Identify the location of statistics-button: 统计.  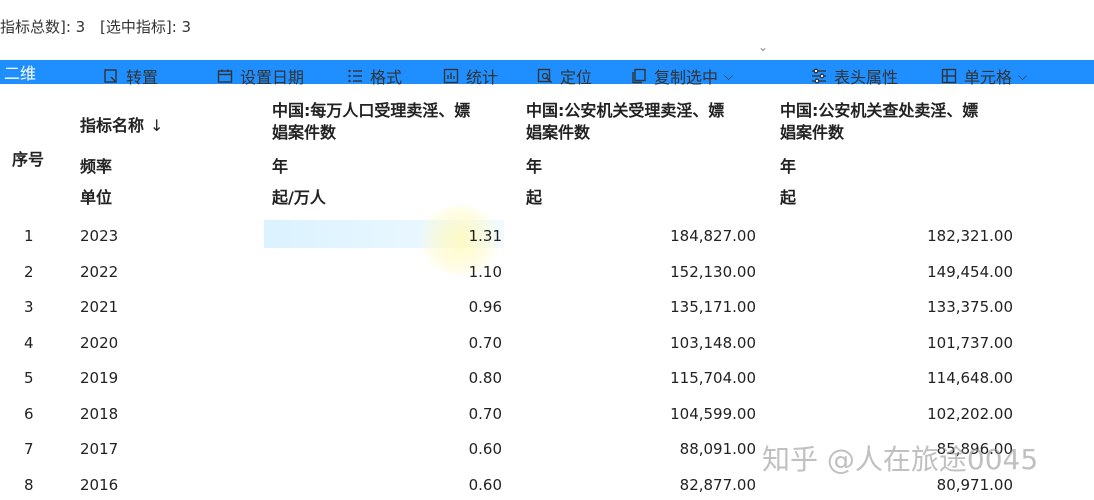
(470, 76).